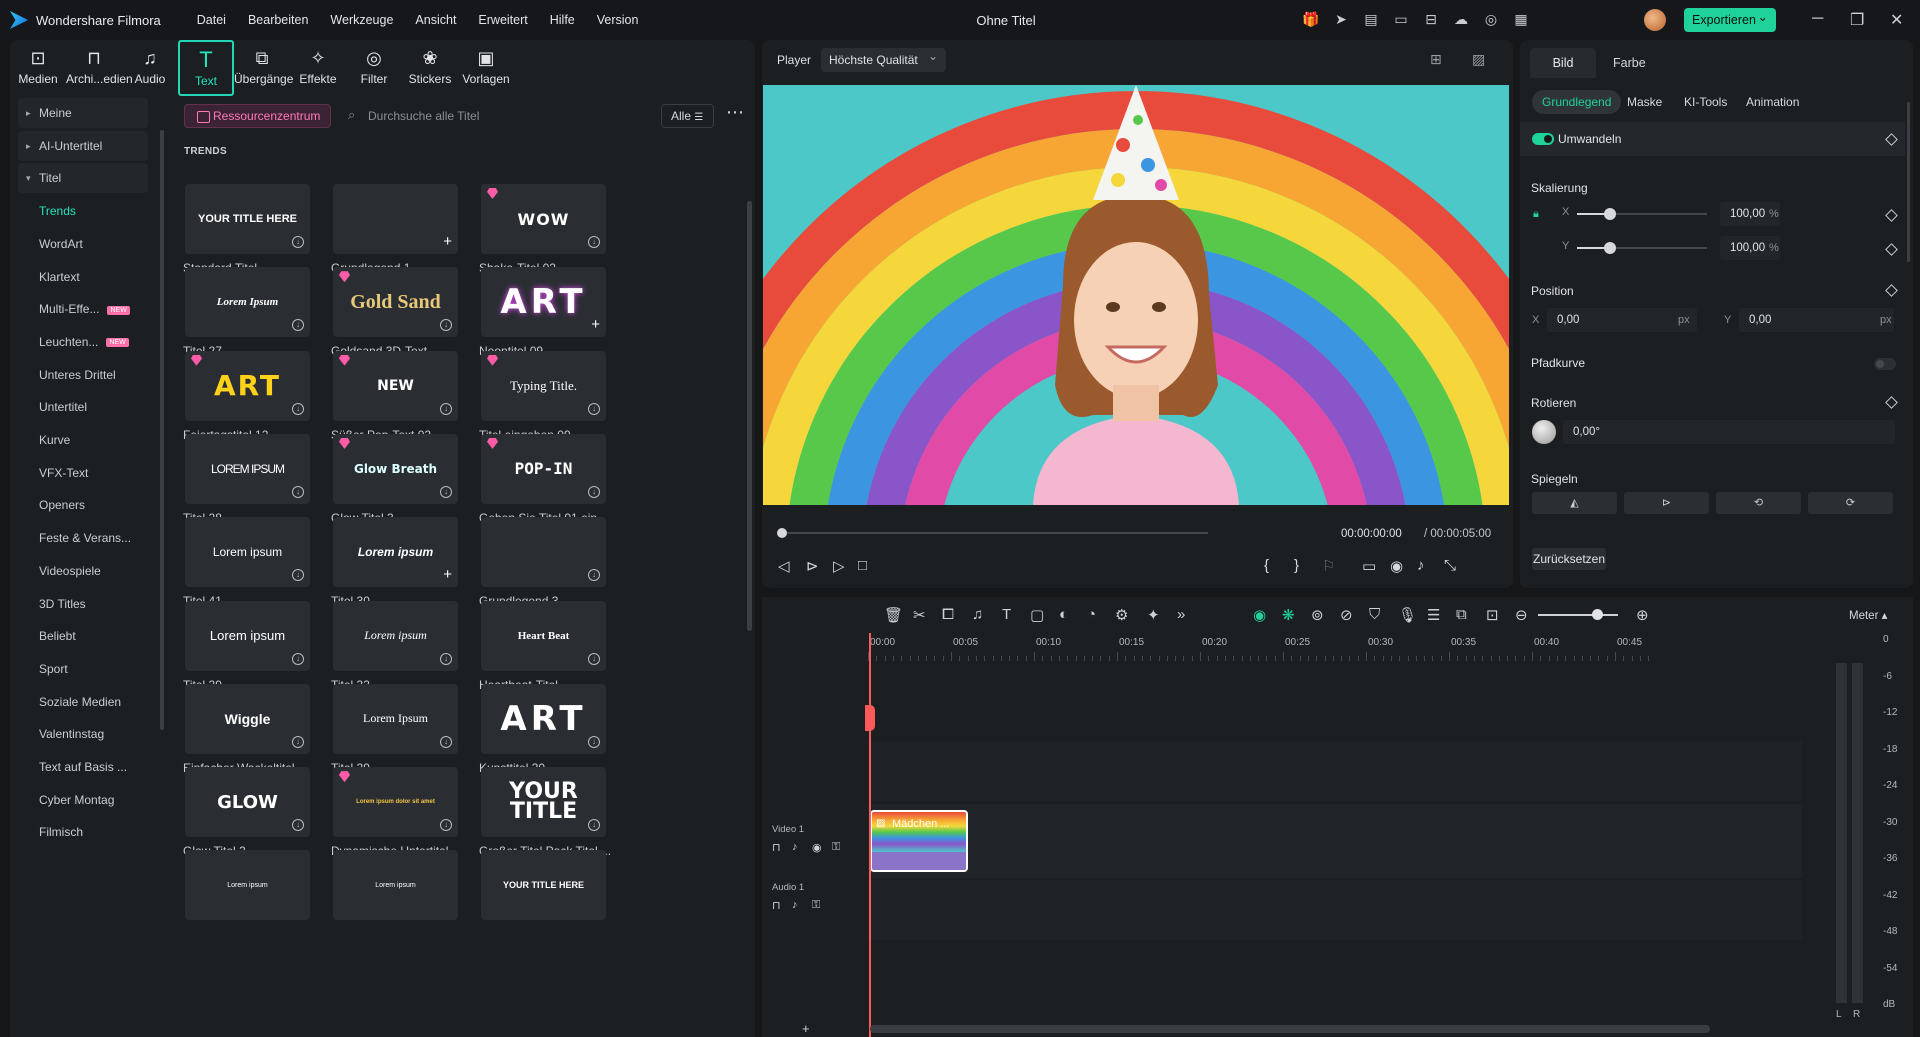 The height and width of the screenshot is (1037, 1920). What do you see at coordinates (1521, 615) in the screenshot?
I see `zoom-out-icon: ⊖` at bounding box center [1521, 615].